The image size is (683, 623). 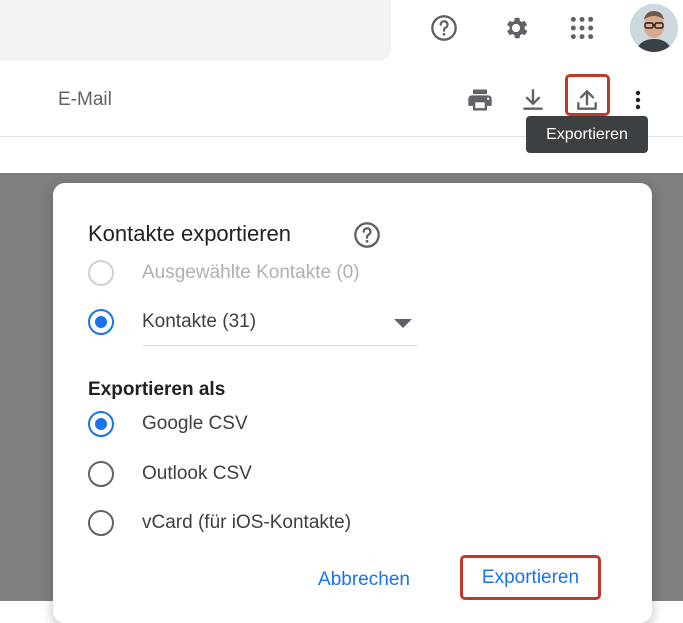 I want to click on printer-icon, so click(x=480, y=100).